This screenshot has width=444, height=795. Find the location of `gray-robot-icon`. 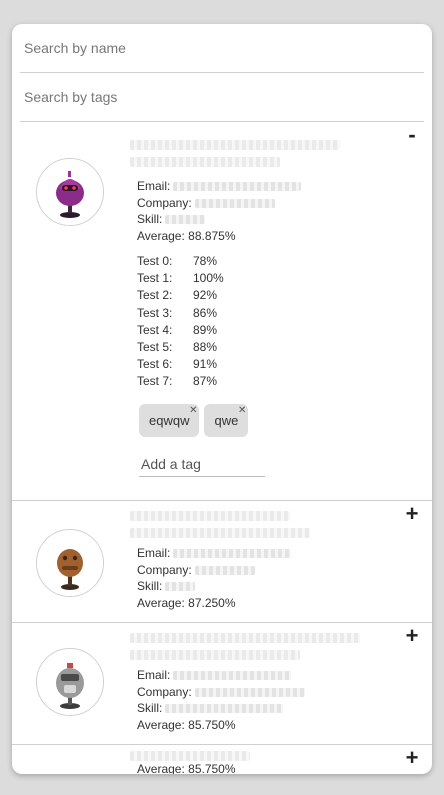

gray-robot-icon is located at coordinates (70, 682).